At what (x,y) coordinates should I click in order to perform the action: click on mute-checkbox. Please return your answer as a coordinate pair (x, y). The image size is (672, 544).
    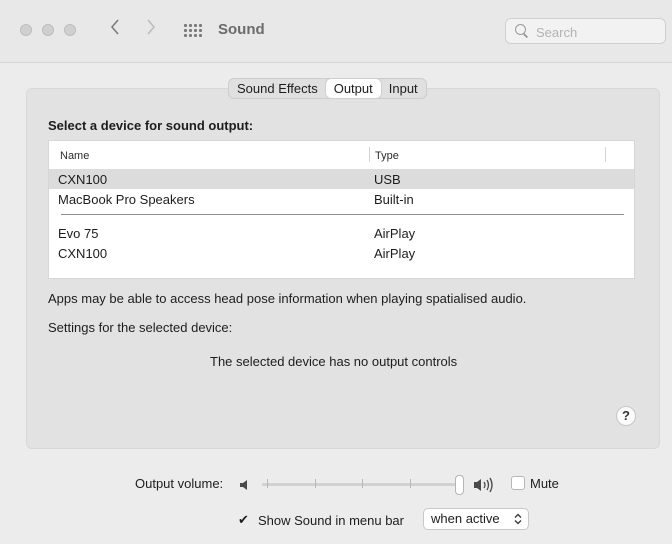
    Looking at the image, I should click on (518, 483).